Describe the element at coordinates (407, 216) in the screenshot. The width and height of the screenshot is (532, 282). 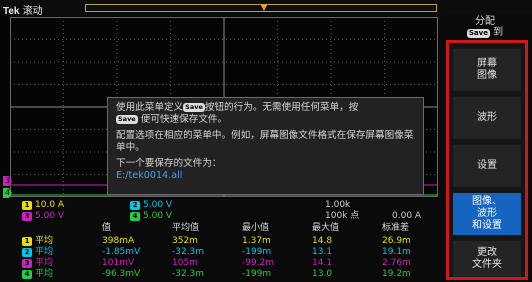
I see `trigger-level: 0.00 A` at that location.